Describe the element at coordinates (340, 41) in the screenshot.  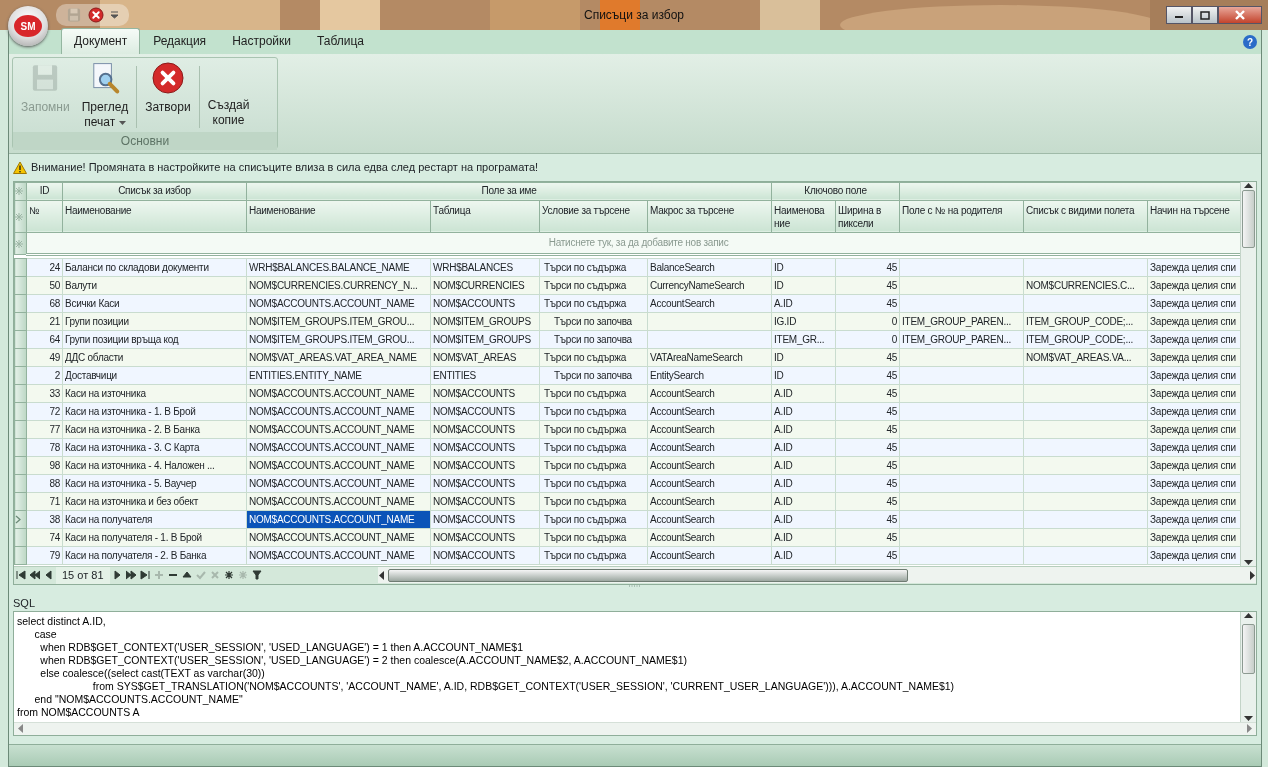
I see `ribbon-tab: Таблица` at that location.